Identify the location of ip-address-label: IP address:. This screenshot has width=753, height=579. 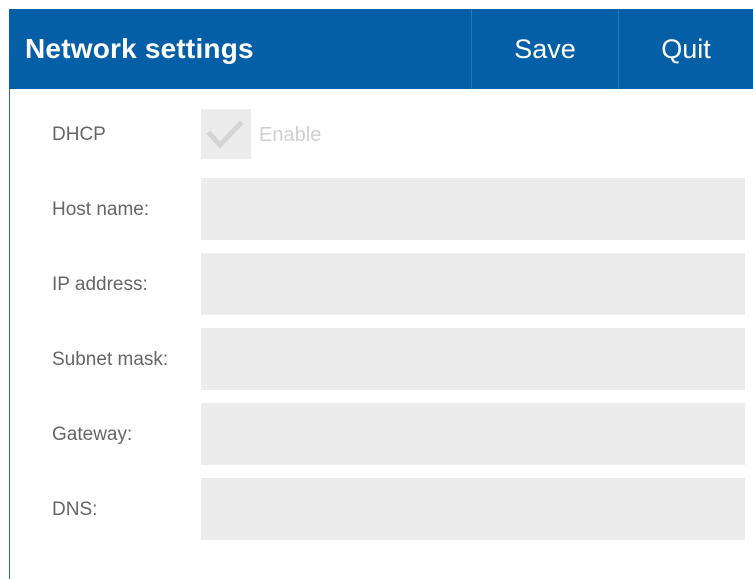
(100, 284).